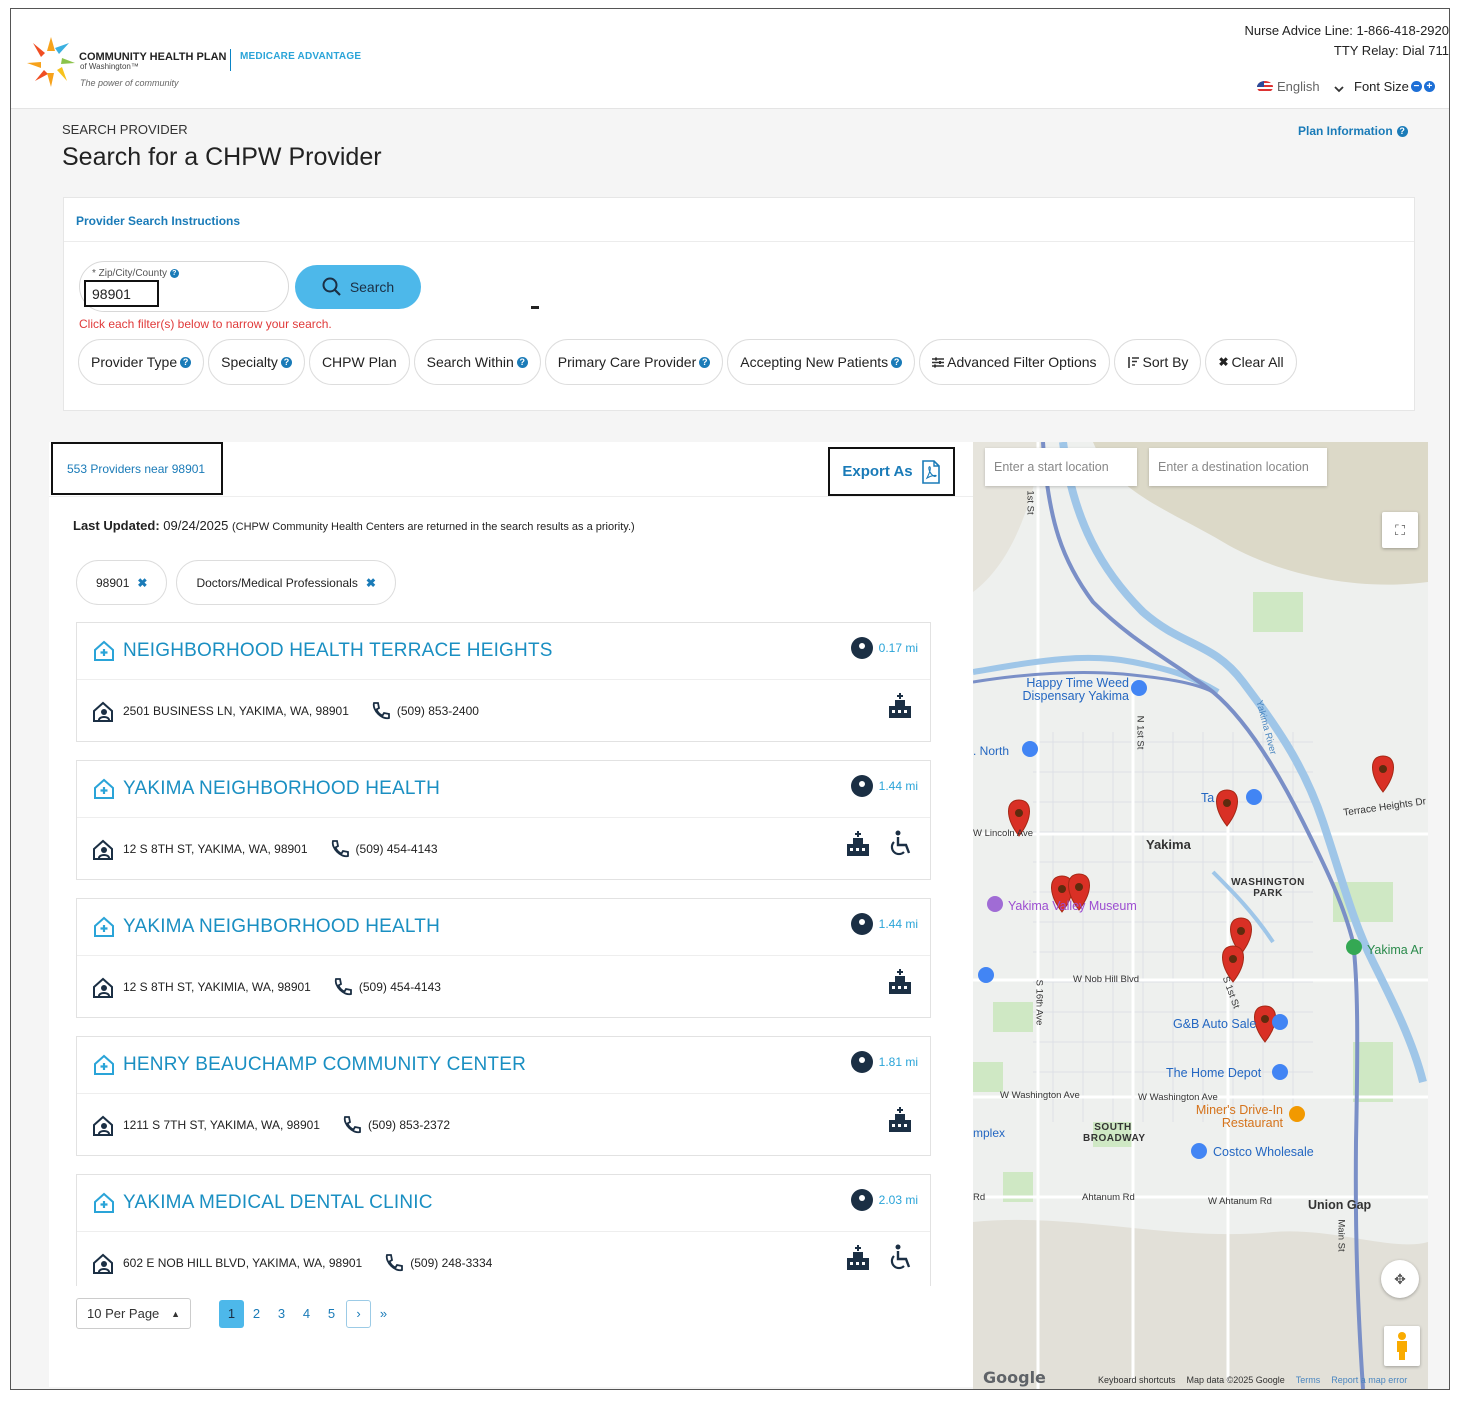  Describe the element at coordinates (122, 582) in the screenshot. I see `filter-tag: 98901 ✖` at that location.